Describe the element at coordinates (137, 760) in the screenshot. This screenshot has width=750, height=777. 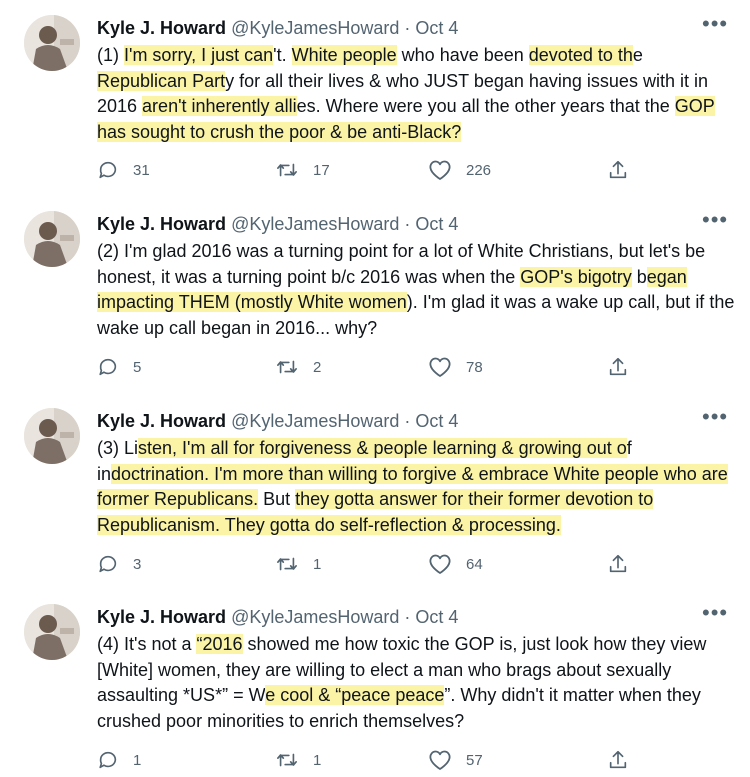
I see `reply-count: 1` at that location.